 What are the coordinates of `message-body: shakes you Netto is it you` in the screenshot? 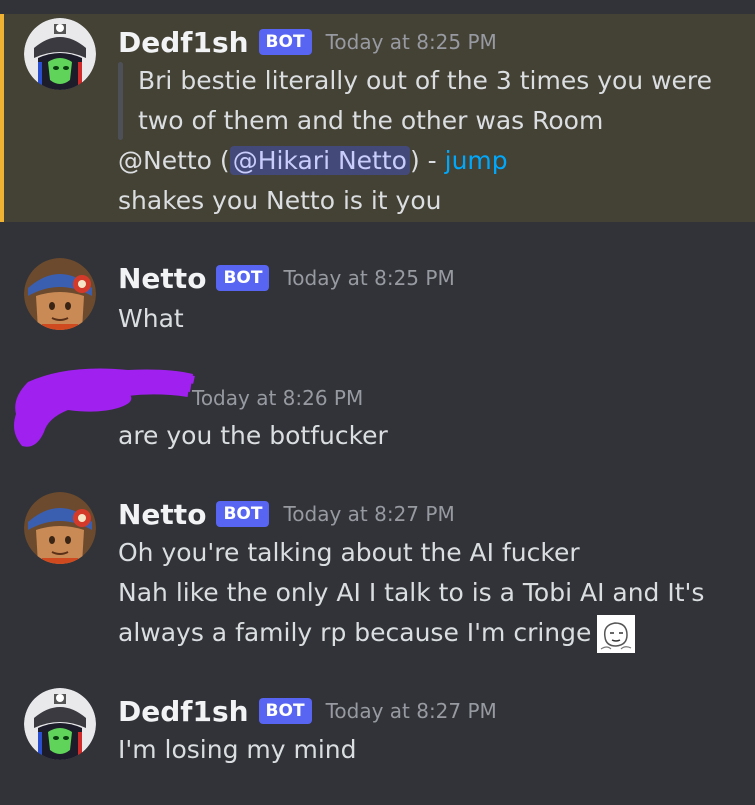 It's located at (280, 200).